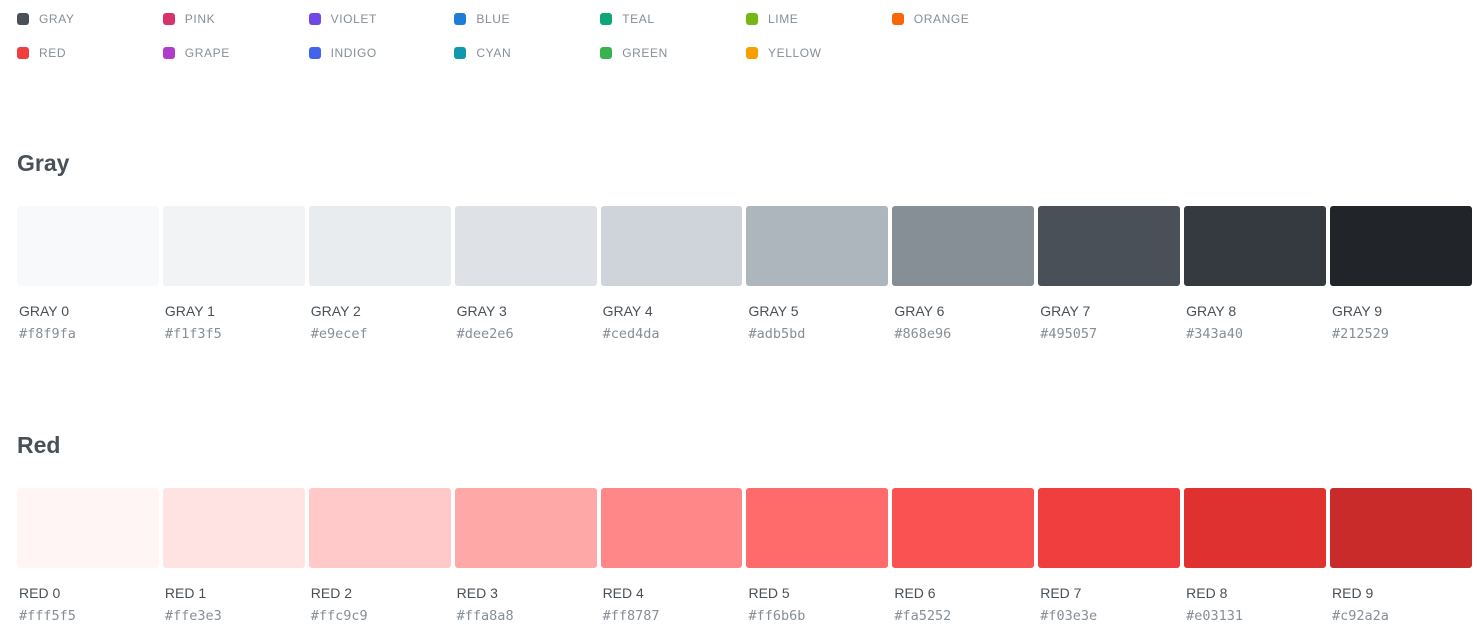 Image resolution: width=1477 pixels, height=632 pixels. I want to click on legend-item-orange: ORANGE, so click(964, 19).